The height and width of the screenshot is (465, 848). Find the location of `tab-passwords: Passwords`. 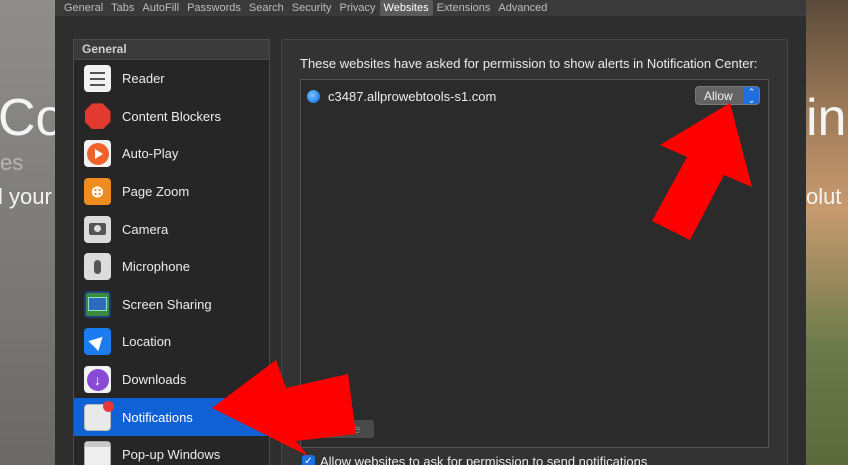

tab-passwords: Passwords is located at coordinates (214, 8).